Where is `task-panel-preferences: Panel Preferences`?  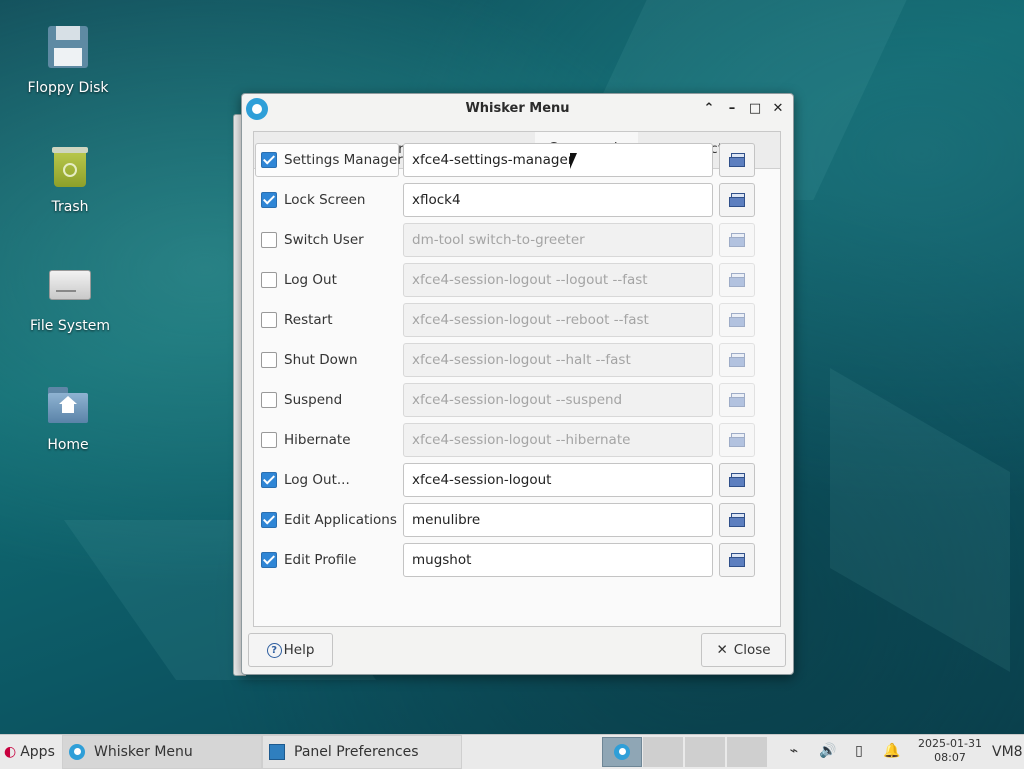
task-panel-preferences: Panel Preferences is located at coordinates (362, 752).